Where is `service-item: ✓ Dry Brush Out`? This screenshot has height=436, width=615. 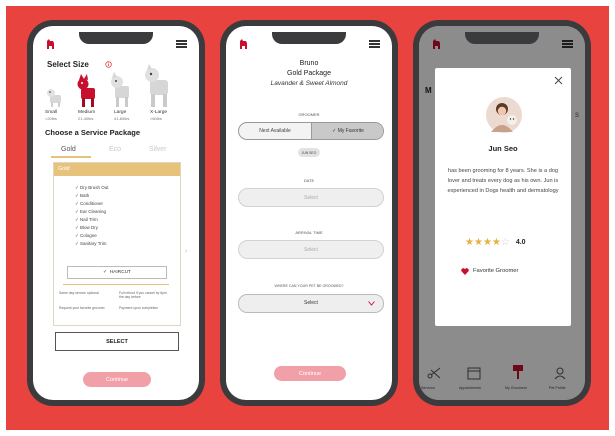
service-item: ✓ Dry Brush Out is located at coordinates (92, 187).